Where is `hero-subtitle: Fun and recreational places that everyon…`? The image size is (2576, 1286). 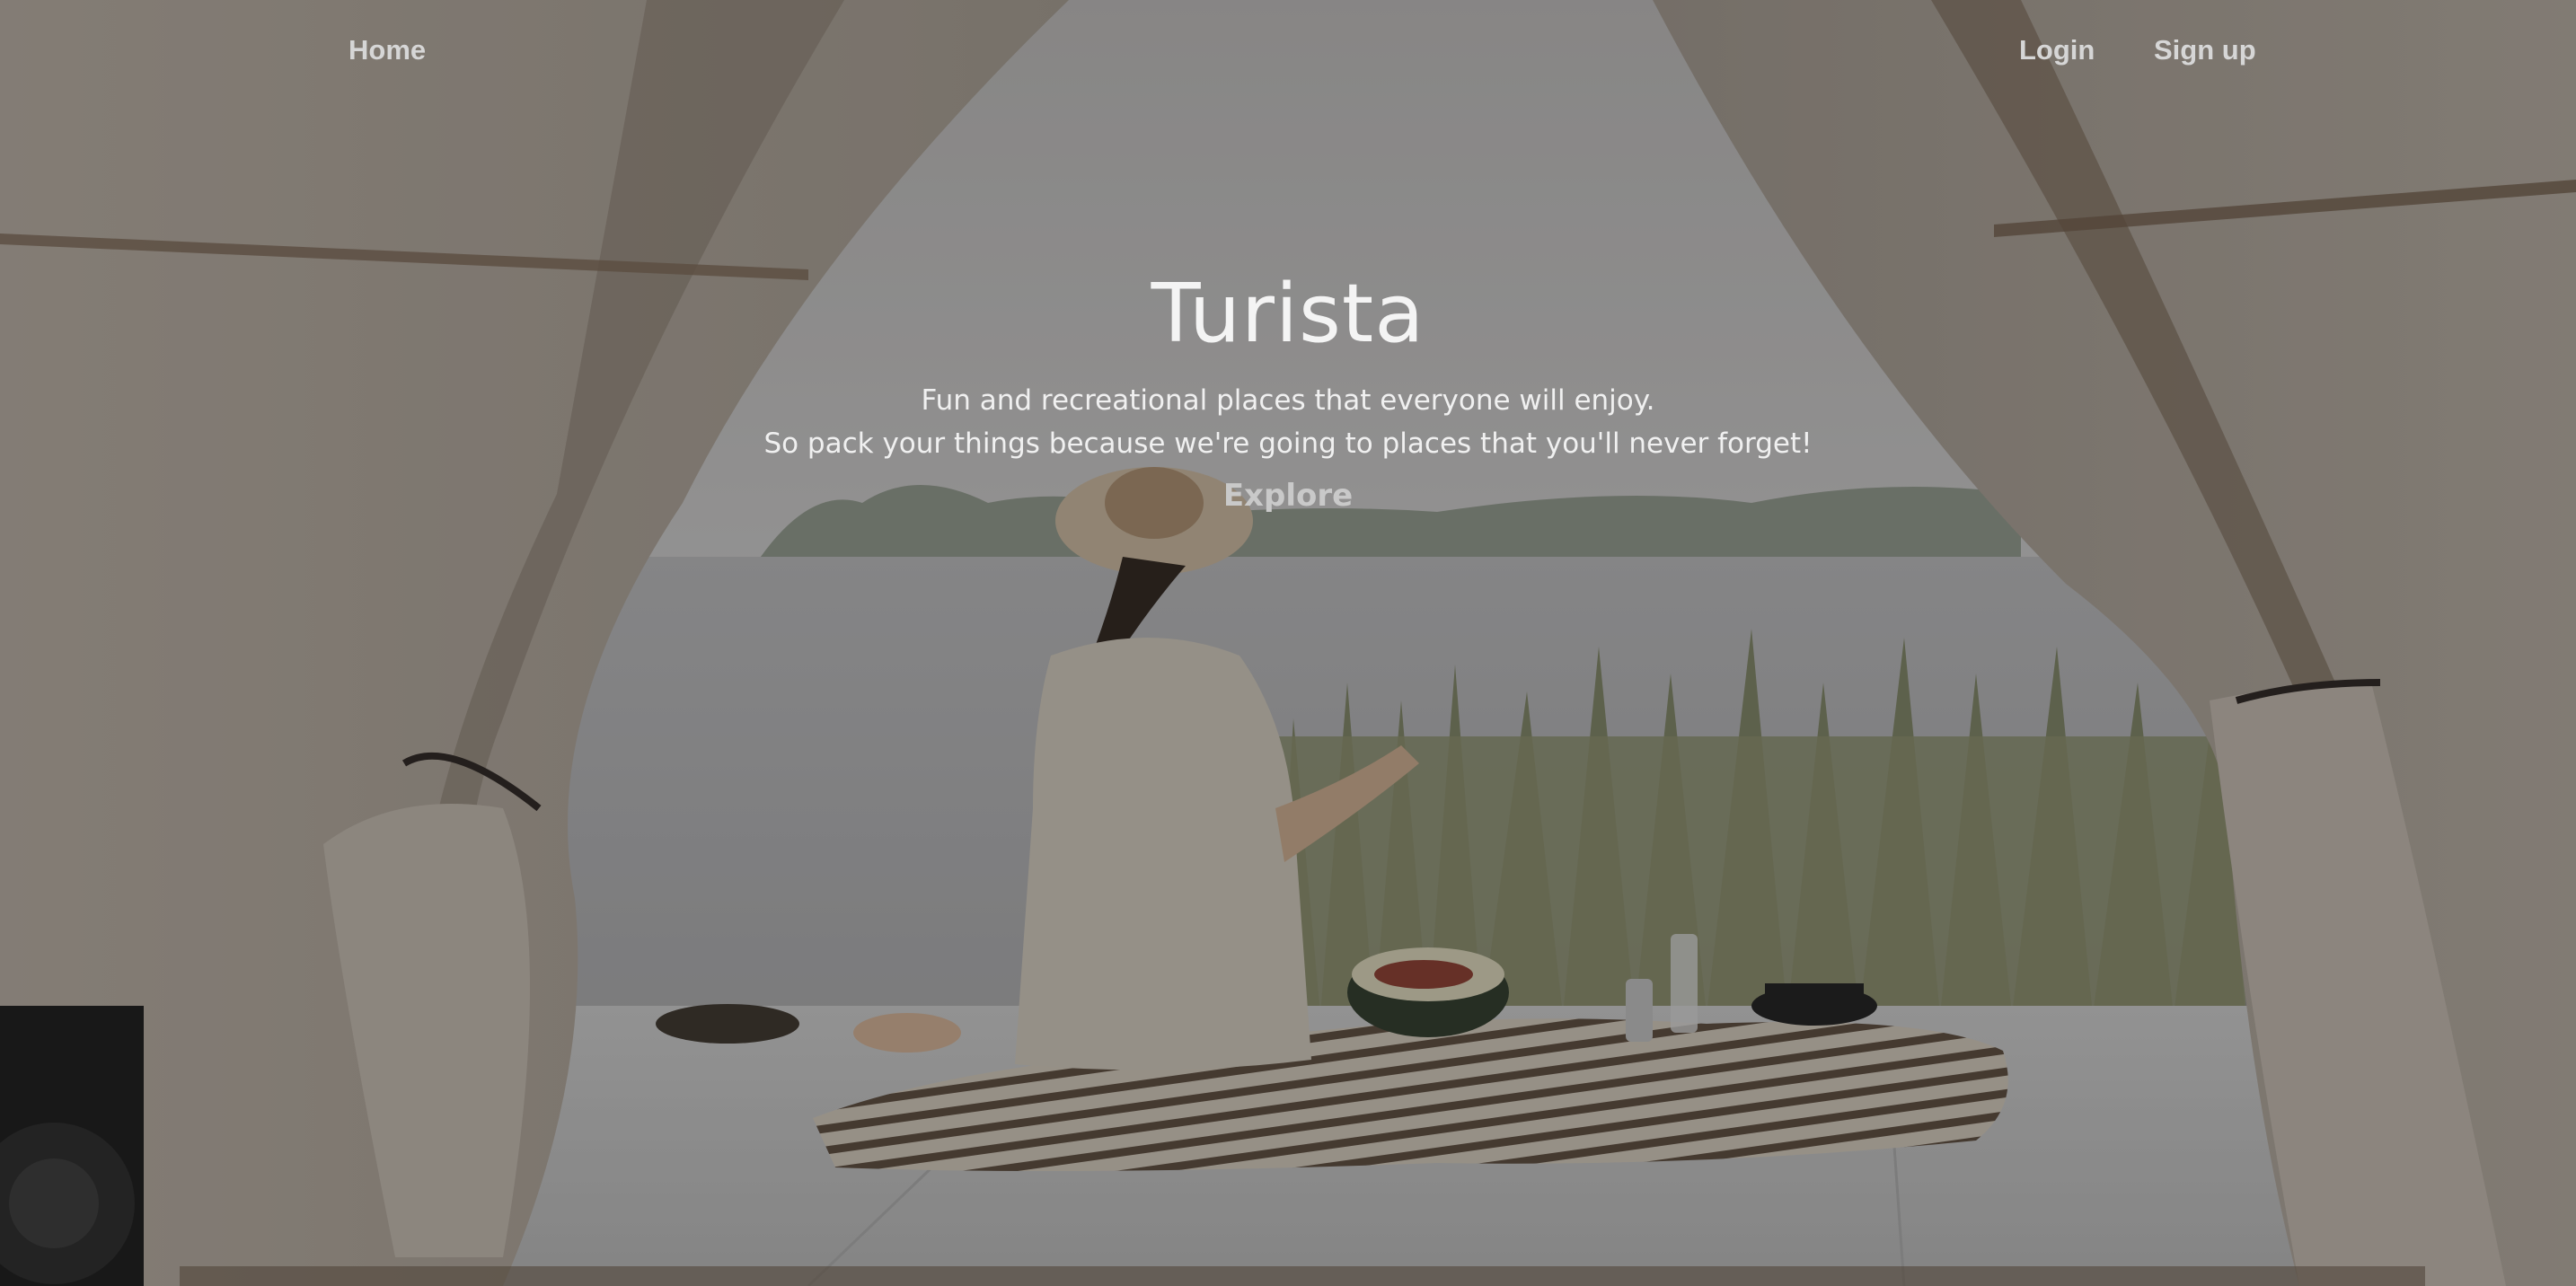
hero-subtitle: Fun and recreational places that everyon… is located at coordinates (1288, 422).